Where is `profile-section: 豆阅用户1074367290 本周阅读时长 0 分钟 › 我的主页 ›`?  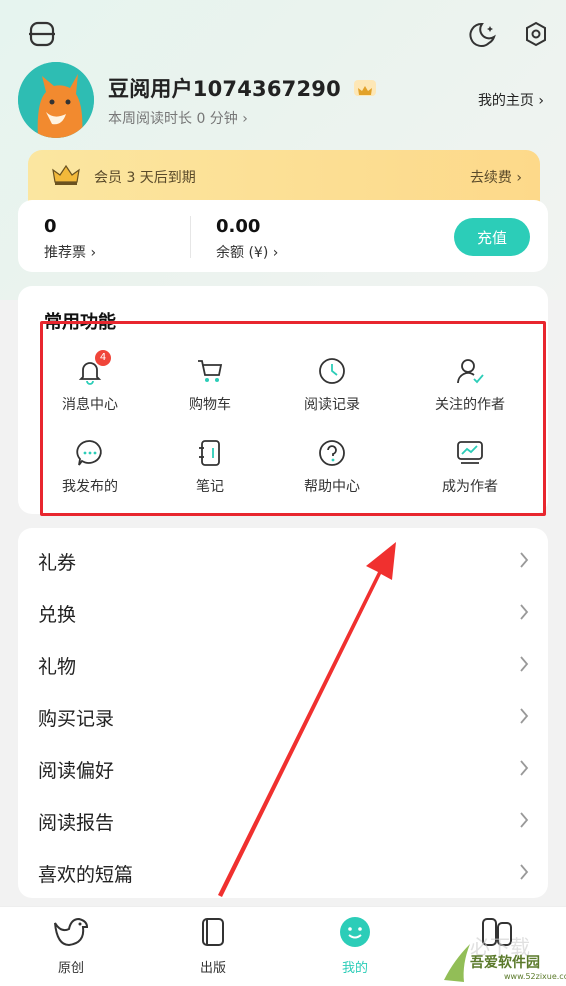 profile-section: 豆阅用户1074367290 本周阅读时长 0 分钟 › 我的主页 › is located at coordinates (283, 100).